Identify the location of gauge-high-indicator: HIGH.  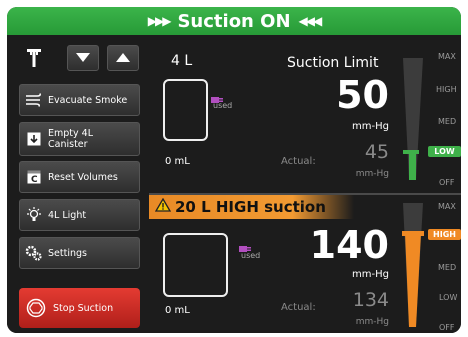
(444, 234).